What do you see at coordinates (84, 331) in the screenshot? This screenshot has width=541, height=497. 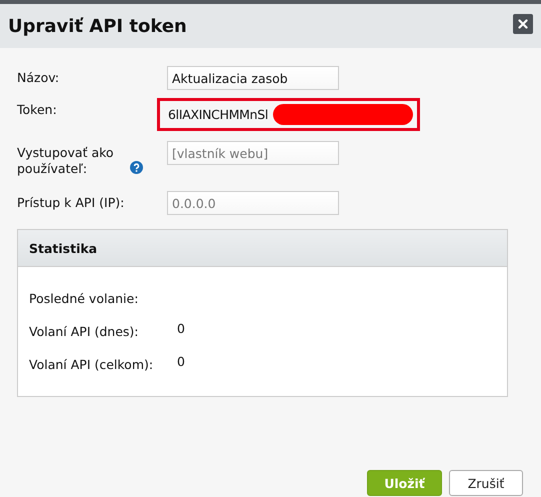 I see `stat-label: Volaní API (dnes):` at bounding box center [84, 331].